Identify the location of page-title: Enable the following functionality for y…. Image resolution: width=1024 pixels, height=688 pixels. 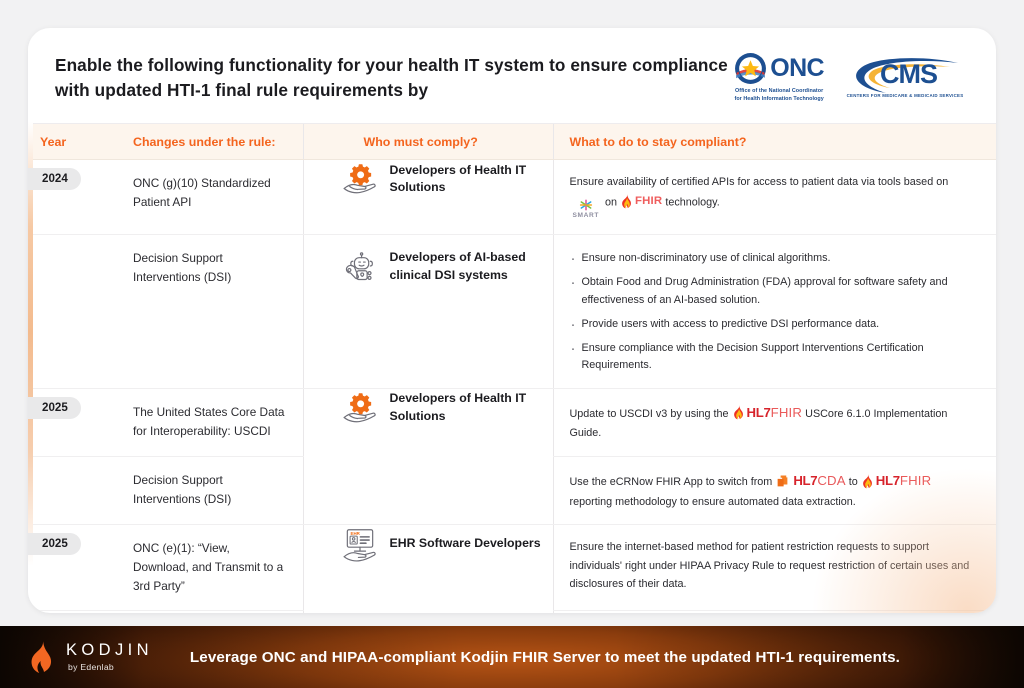
(391, 77).